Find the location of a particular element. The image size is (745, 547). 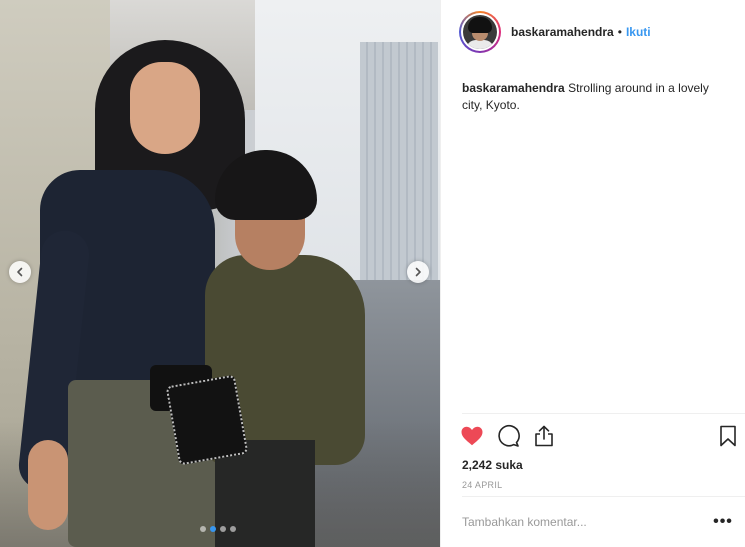

avatar-border is located at coordinates (480, 32).